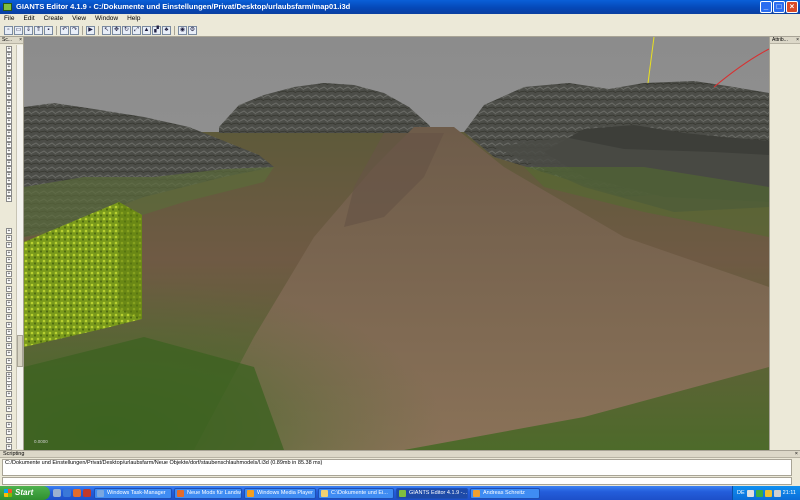  I want to click on scenegraph-scrollbar, so click(19, 247).